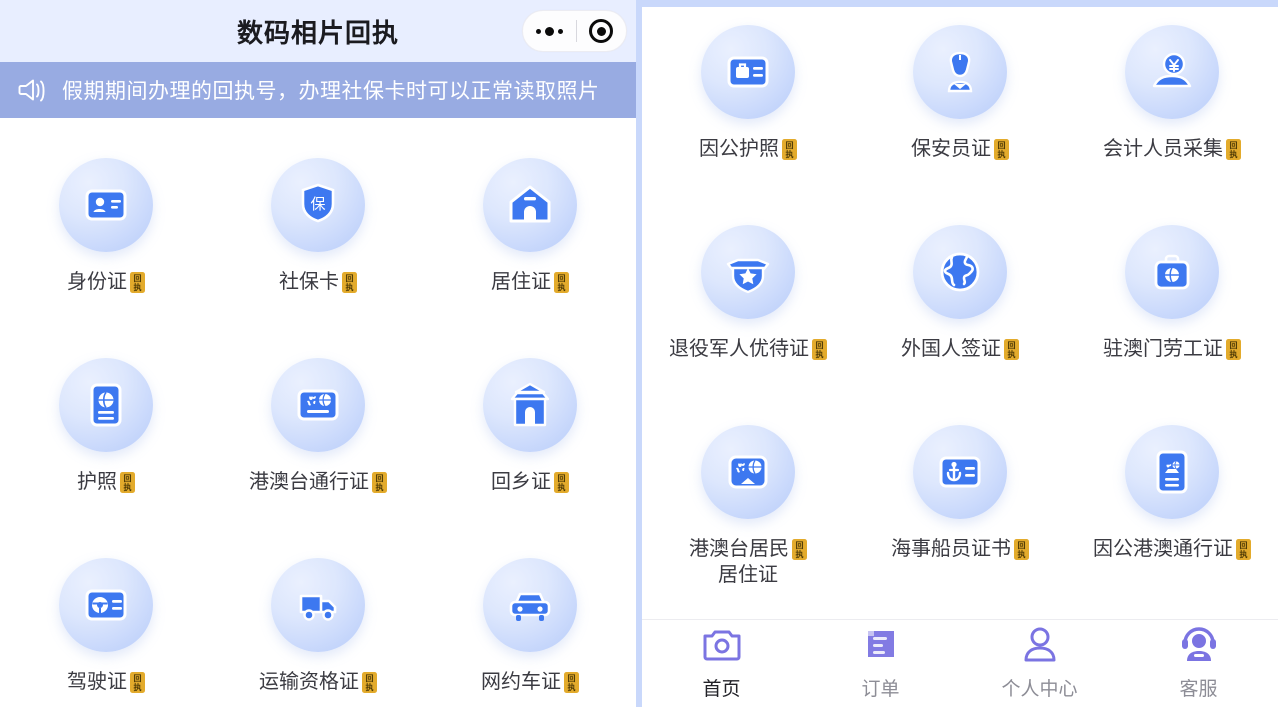 The height and width of the screenshot is (707, 1278). I want to click on tab-label: 客服, so click(1198, 689).